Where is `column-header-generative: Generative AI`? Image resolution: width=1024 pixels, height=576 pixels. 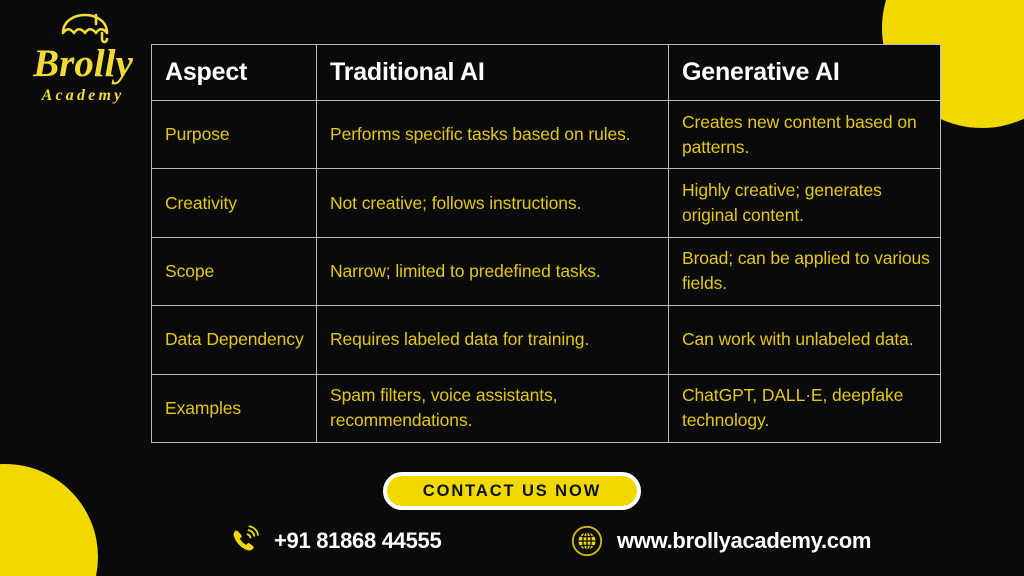
column-header-generative: Generative AI is located at coordinates (804, 72).